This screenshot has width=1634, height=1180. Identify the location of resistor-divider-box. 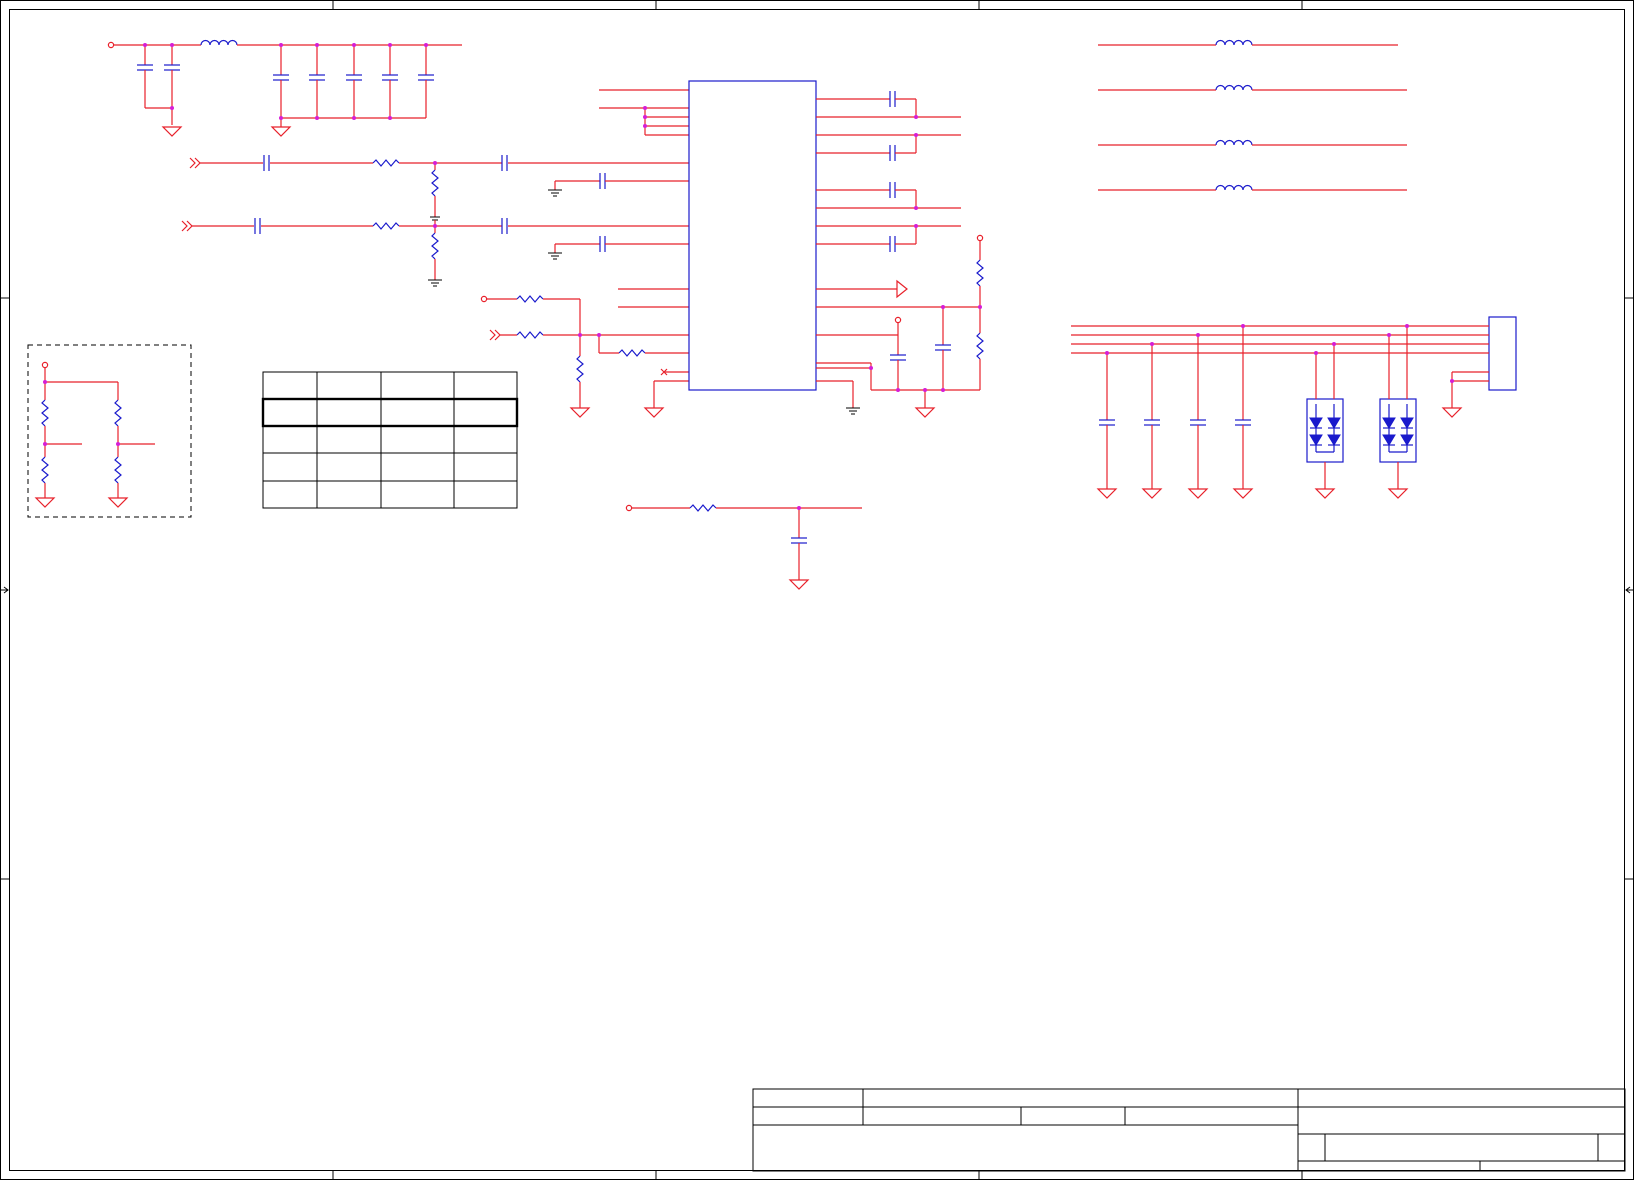
(109, 431).